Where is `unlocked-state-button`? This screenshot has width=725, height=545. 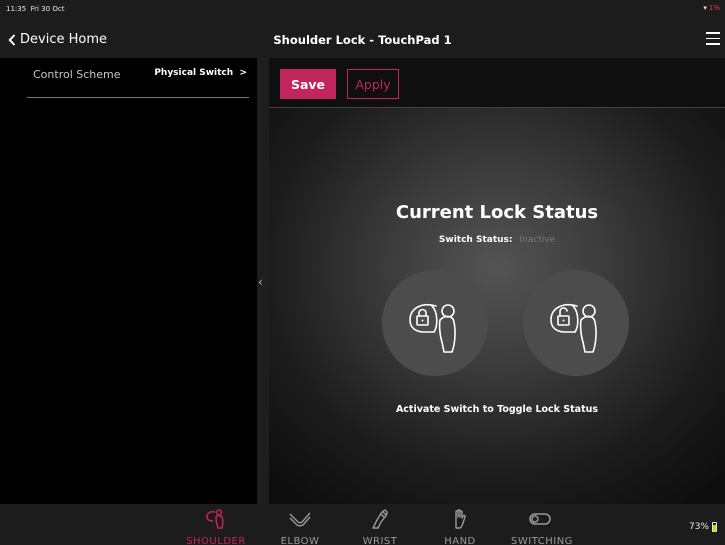 unlocked-state-button is located at coordinates (576, 323).